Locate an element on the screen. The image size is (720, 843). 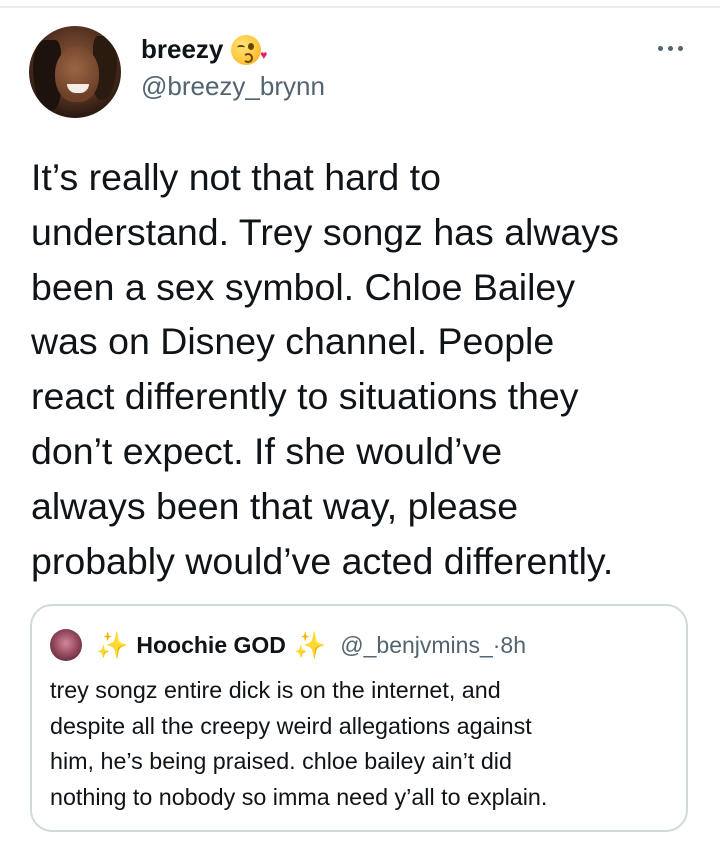
quoted-tweet-header: ✨ Hoochie GOD ✨ @_benjvmins_ · 8h is located at coordinates (288, 645).